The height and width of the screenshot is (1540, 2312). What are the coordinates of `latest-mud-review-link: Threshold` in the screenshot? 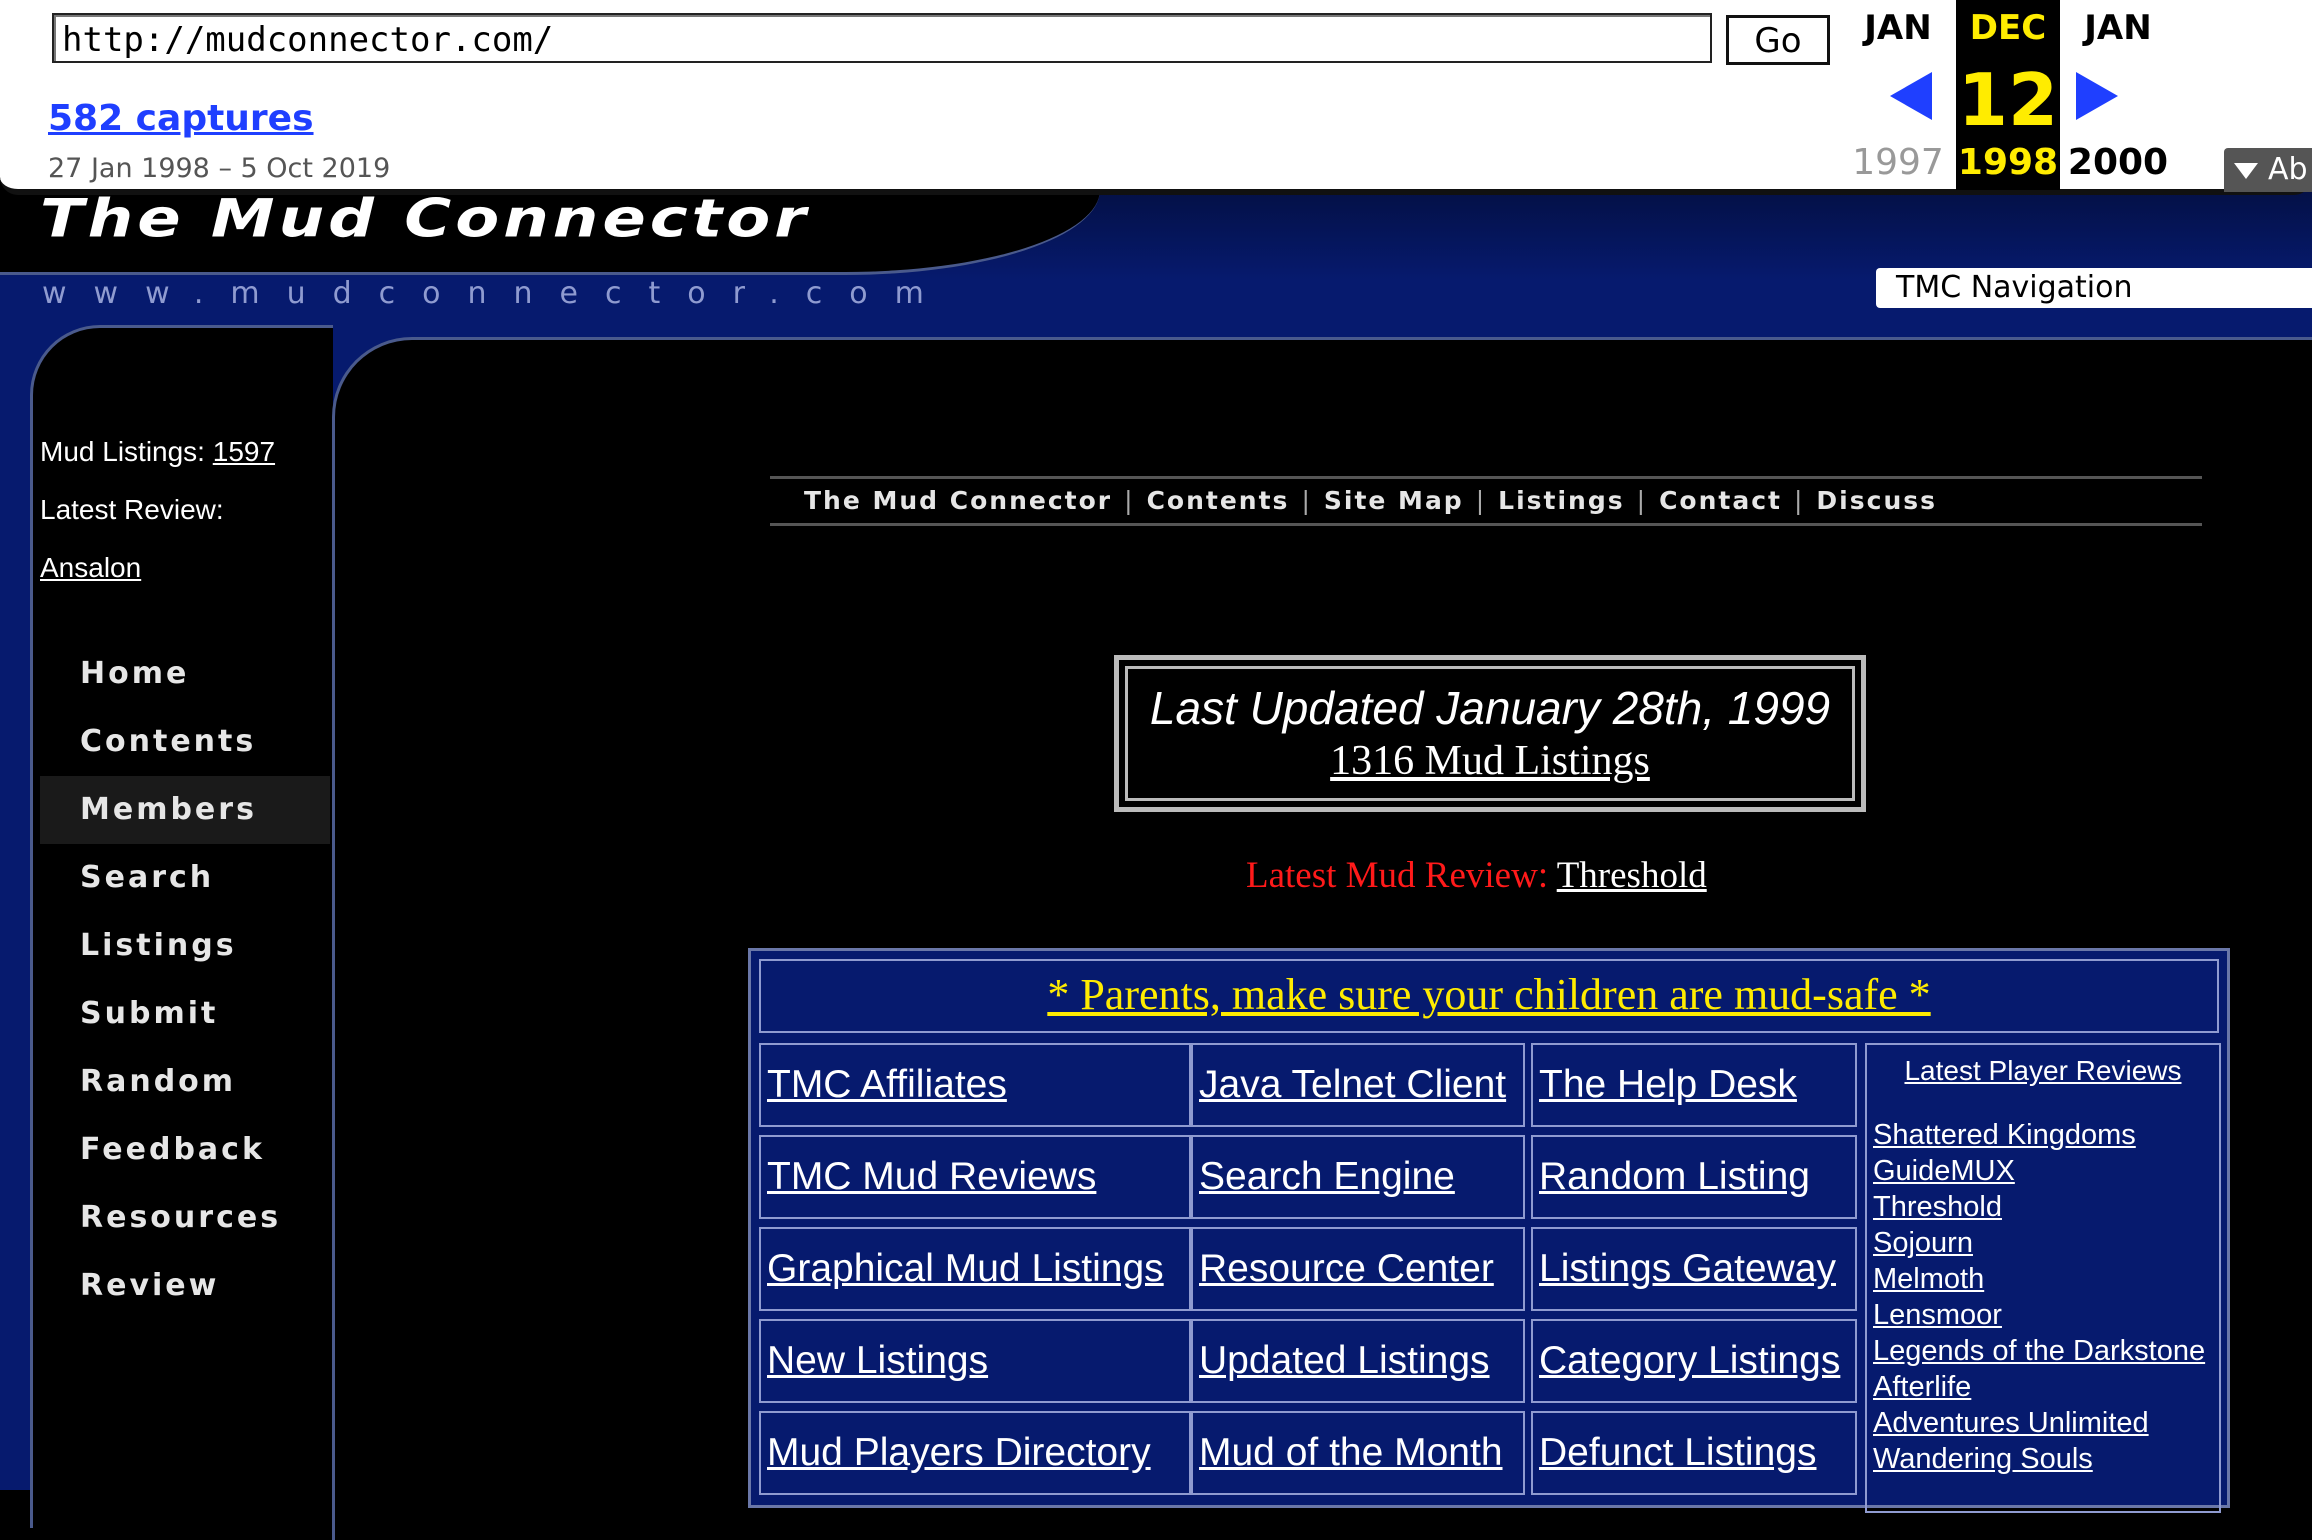 It's located at (1632, 875).